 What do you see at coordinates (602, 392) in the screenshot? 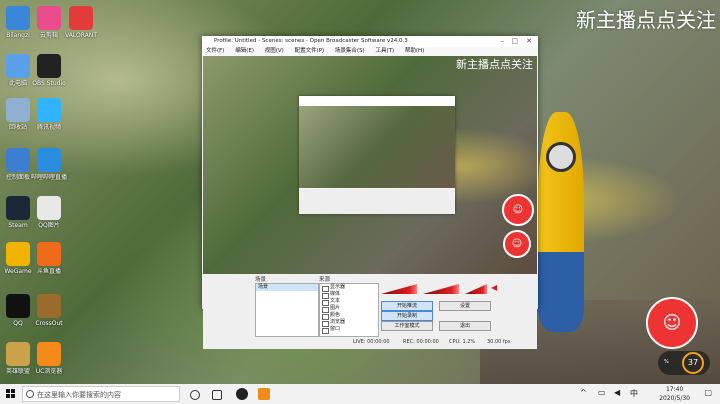
I see `network-icon: ▭` at bounding box center [602, 392].